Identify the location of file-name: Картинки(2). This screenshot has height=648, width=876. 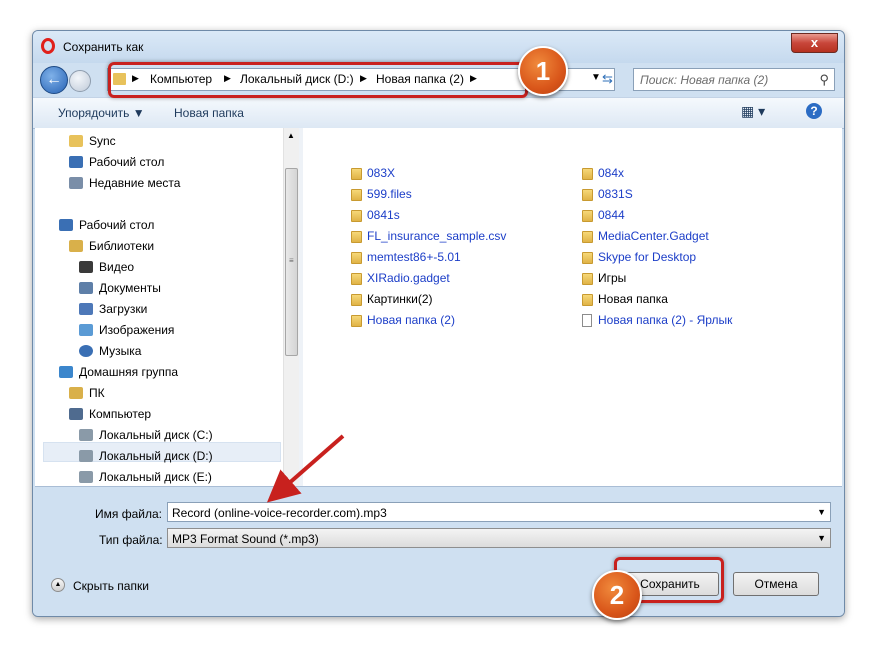
(400, 299).